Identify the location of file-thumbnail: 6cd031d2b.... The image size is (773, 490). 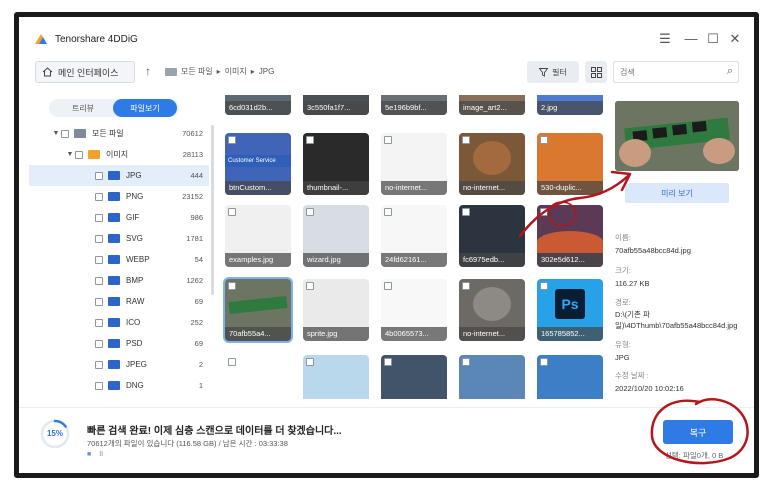
(258, 105).